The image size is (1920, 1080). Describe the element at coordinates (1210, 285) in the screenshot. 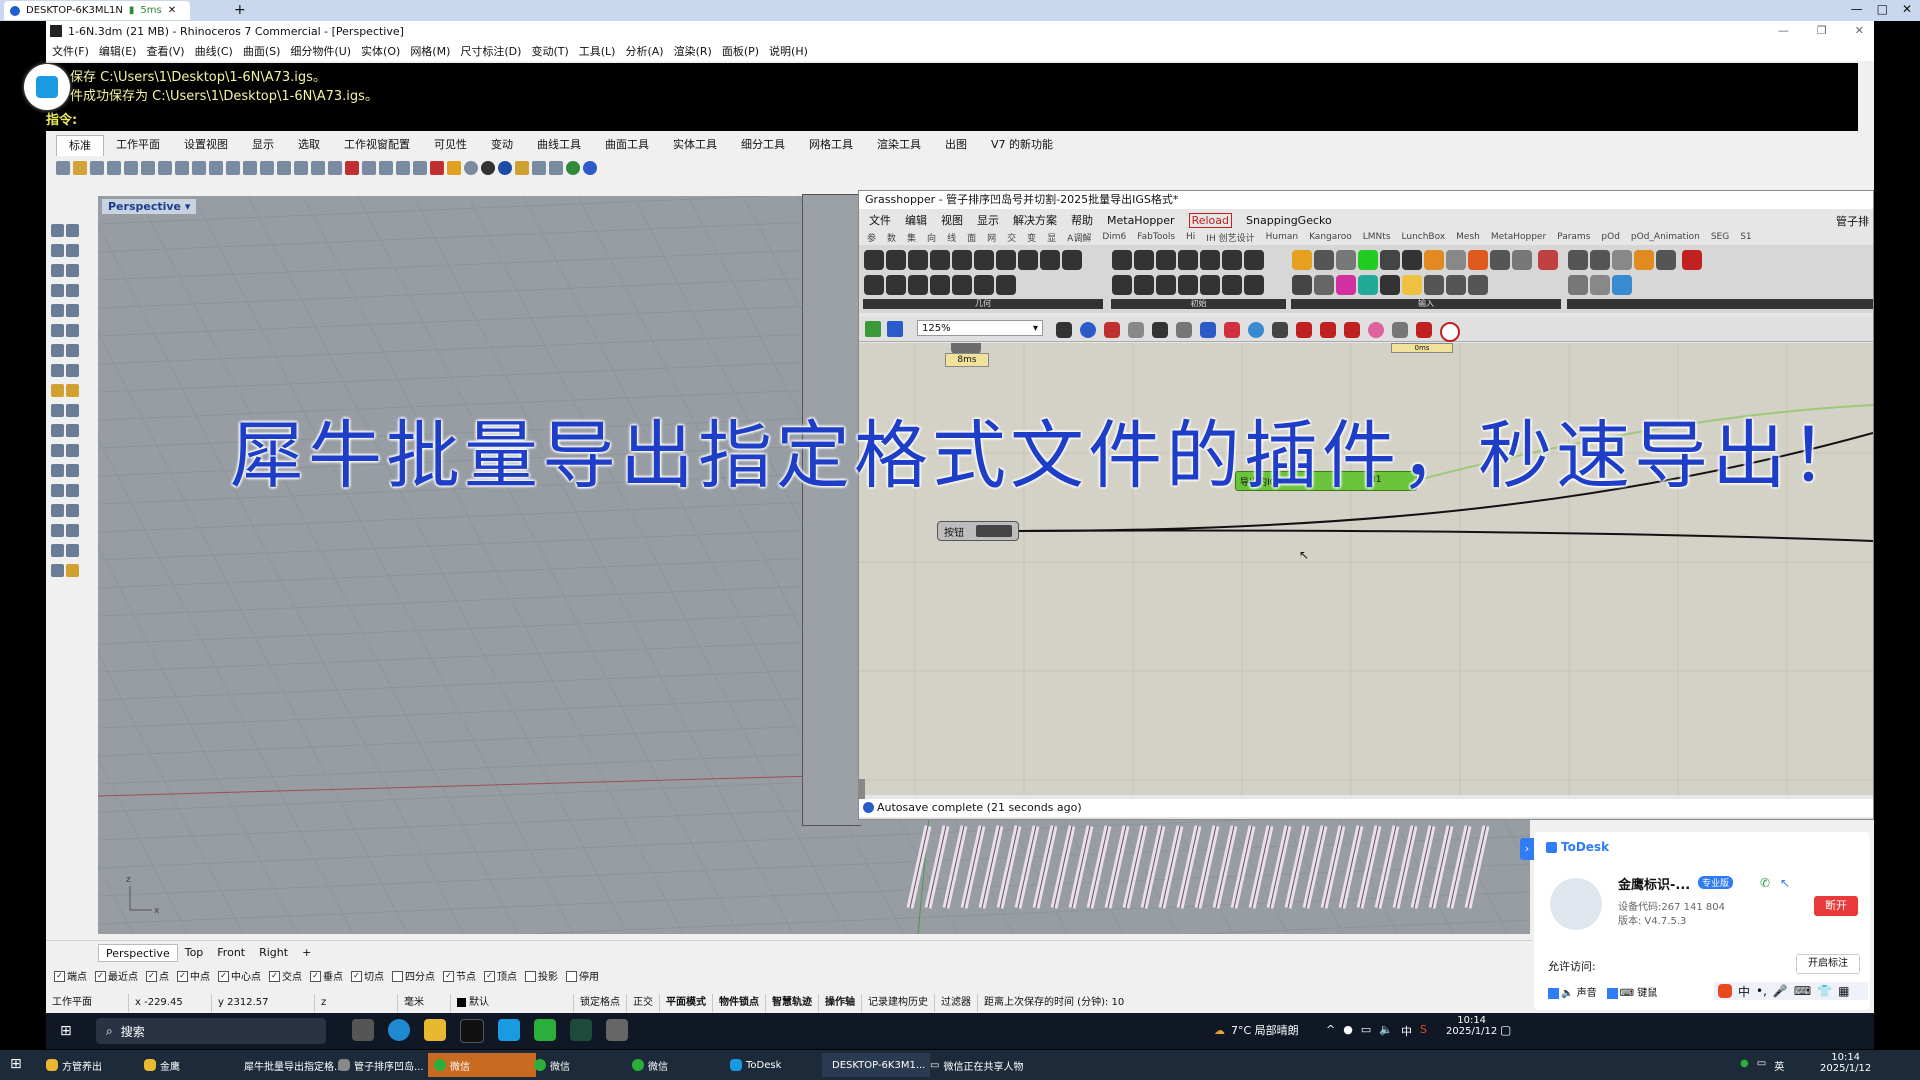

I see `time-param-icon` at that location.